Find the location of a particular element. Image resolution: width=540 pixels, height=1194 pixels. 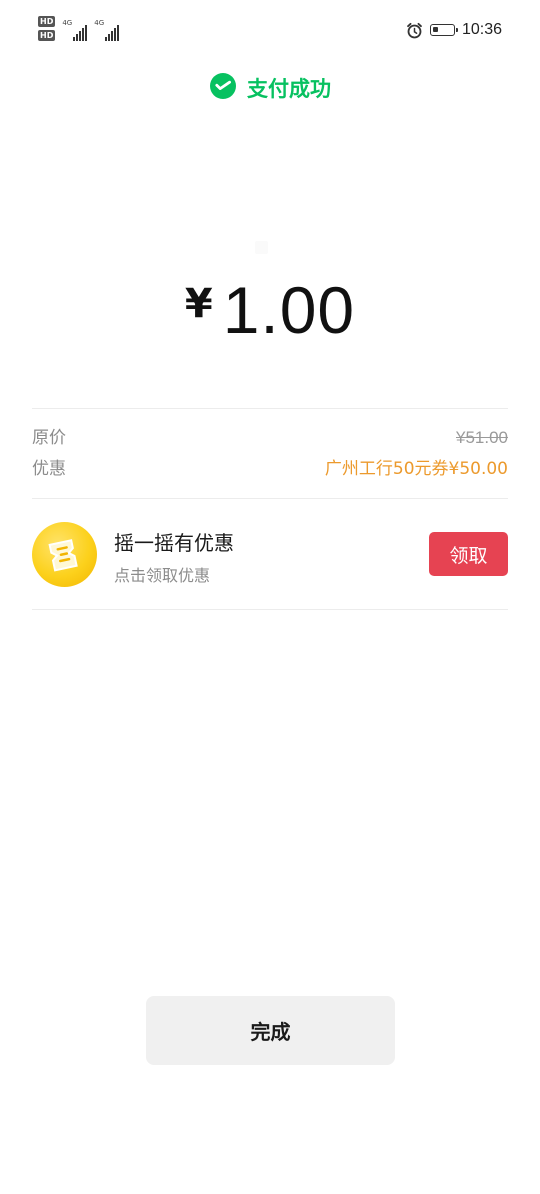

original-price-value: ¥51.00 is located at coordinates (482, 437).